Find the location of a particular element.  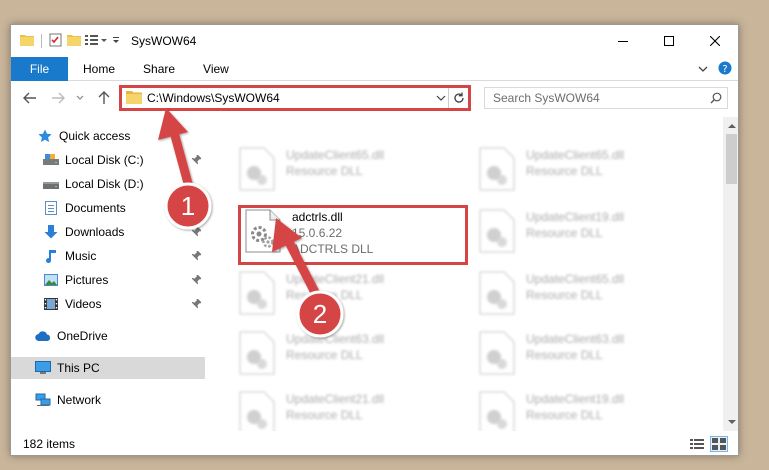

help-icon: ? is located at coordinates (725, 69).